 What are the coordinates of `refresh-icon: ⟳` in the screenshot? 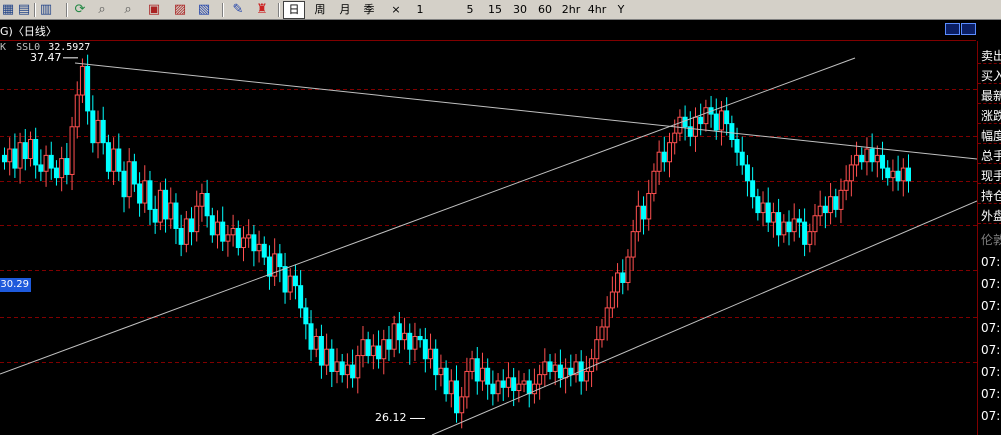 It's located at (80, 9).